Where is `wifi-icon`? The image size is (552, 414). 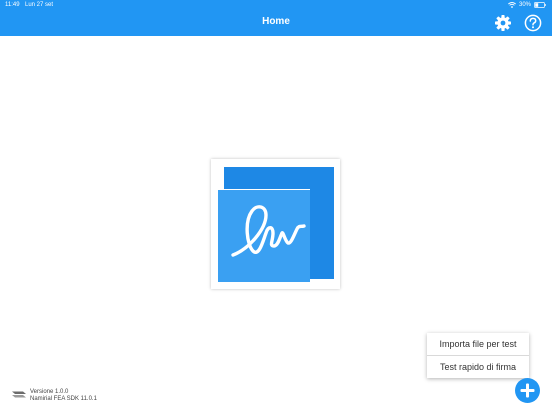
wifi-icon is located at coordinates (512, 5).